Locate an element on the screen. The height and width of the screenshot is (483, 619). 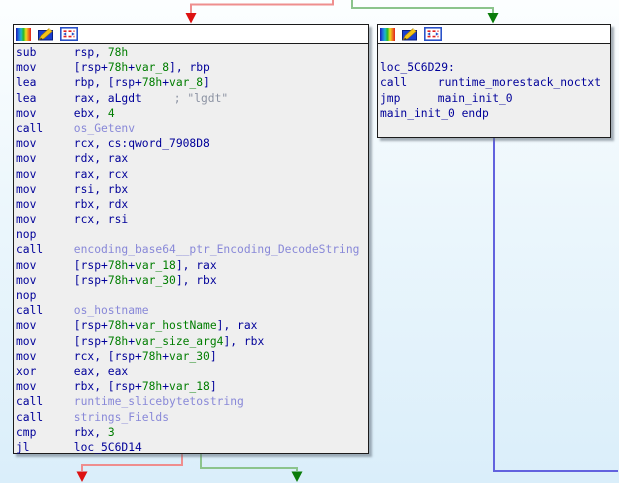
asm-line: mov rcx, rsi is located at coordinates (192, 219).